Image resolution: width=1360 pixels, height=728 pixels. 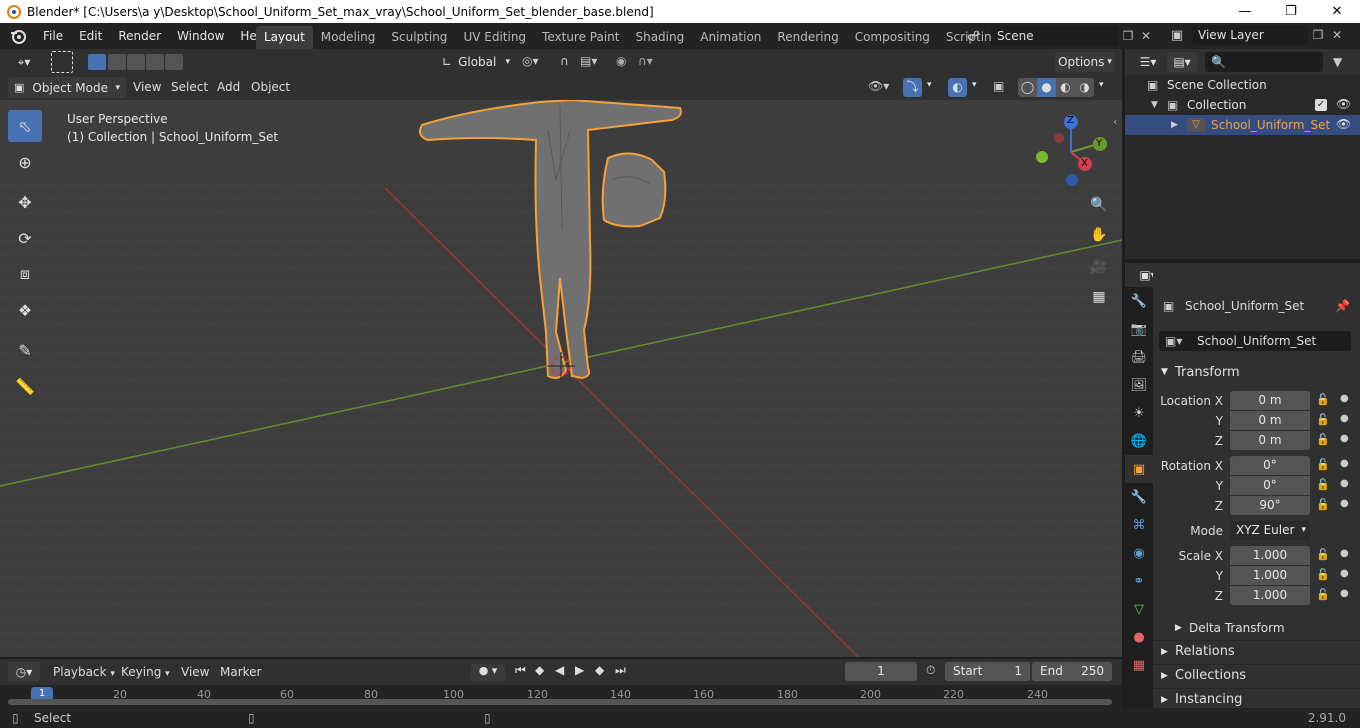 I want to click on outliner-row-scene-collection: ▣ Scene Collection, so click(x=1242, y=85).